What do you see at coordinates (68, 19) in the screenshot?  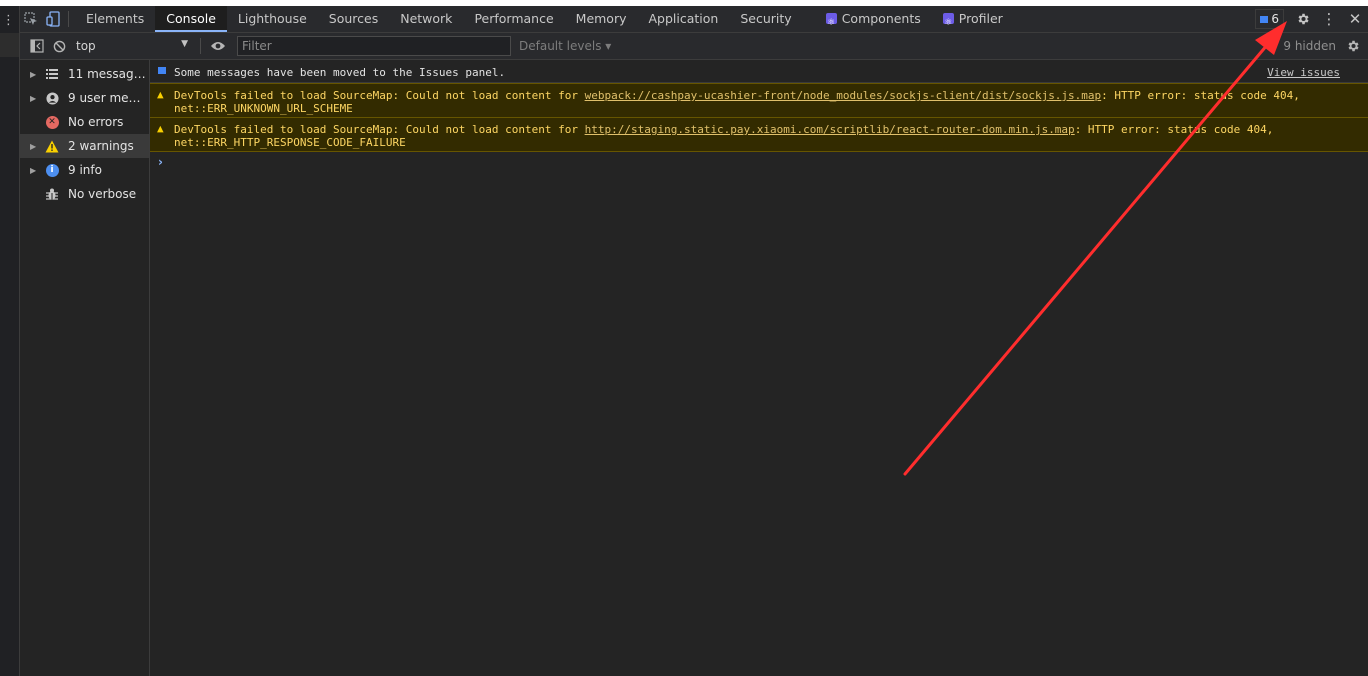 I see `tab-separator` at bounding box center [68, 19].